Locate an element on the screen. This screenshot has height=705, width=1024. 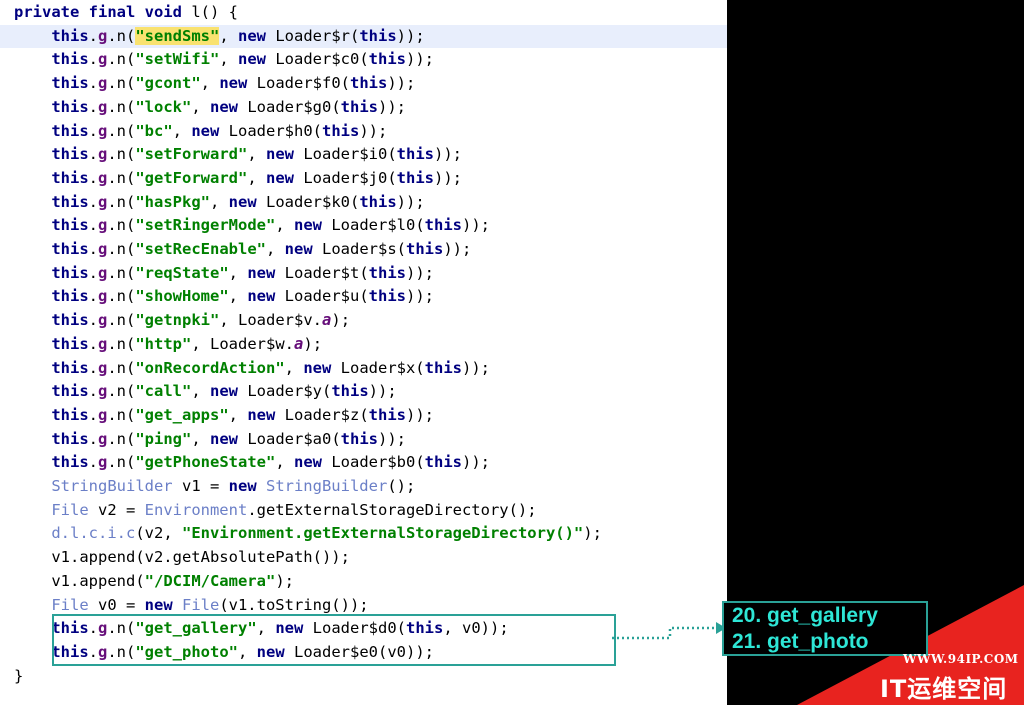
code-line: this.g.n("ping", new Loader$a0(this)); is located at coordinates (363, 439).